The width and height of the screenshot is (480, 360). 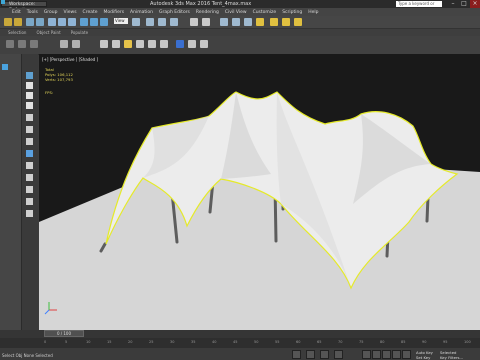 I want to click on timeline-tick-label: 100, so click(x=467, y=342).